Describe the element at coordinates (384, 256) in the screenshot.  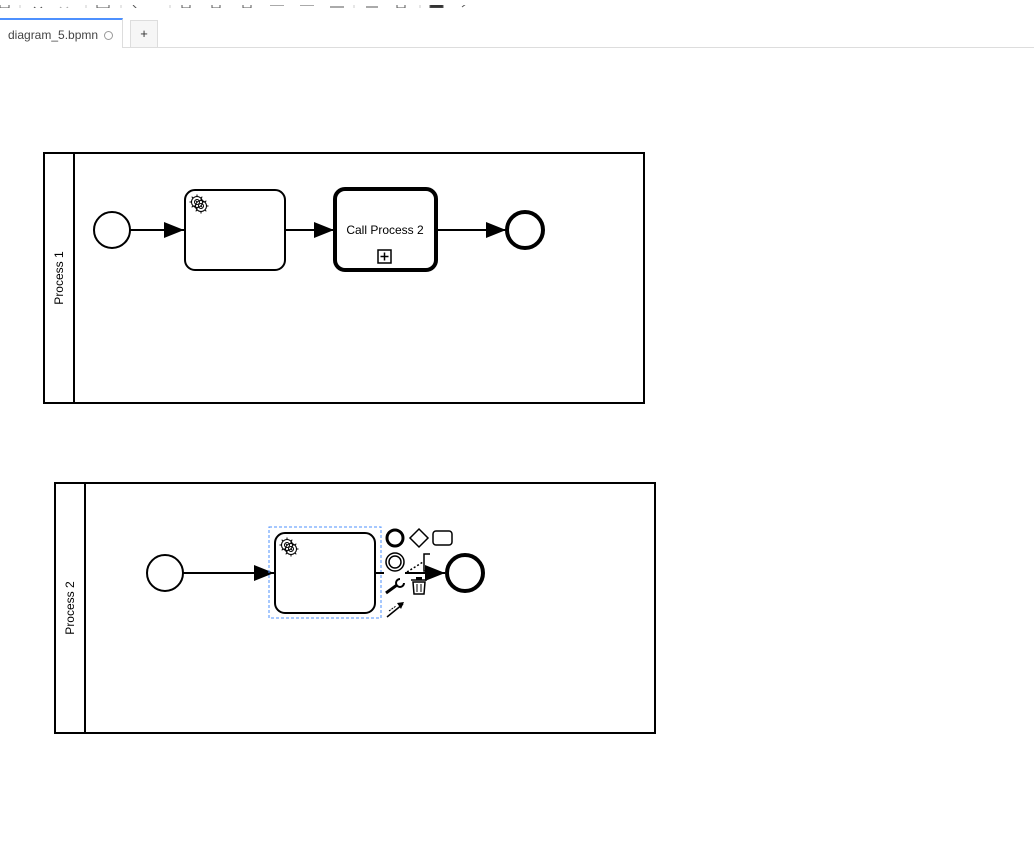
I see `collapsed-subprocess-plus-icon` at that location.